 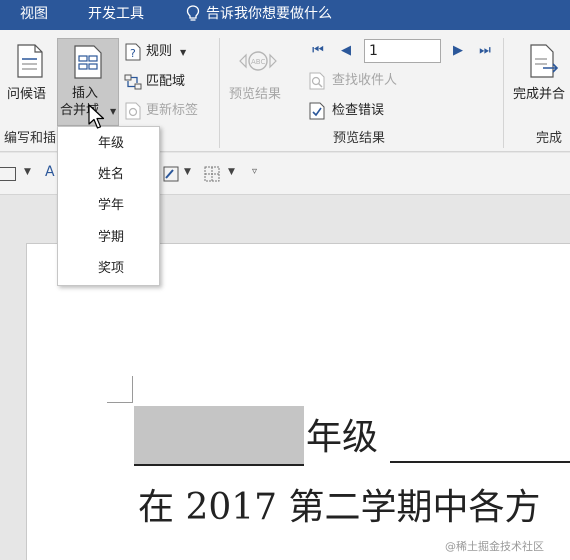 I want to click on dropdown-item-school-year: 学年, so click(x=111, y=206).